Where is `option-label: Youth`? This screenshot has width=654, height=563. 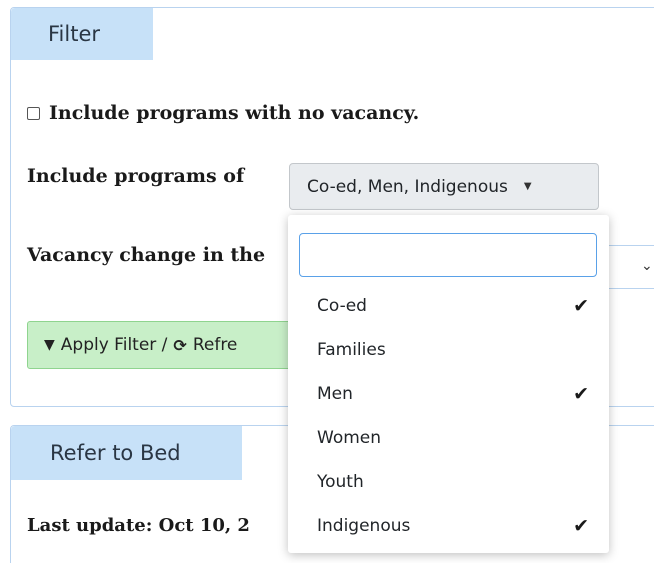 option-label: Youth is located at coordinates (340, 482).